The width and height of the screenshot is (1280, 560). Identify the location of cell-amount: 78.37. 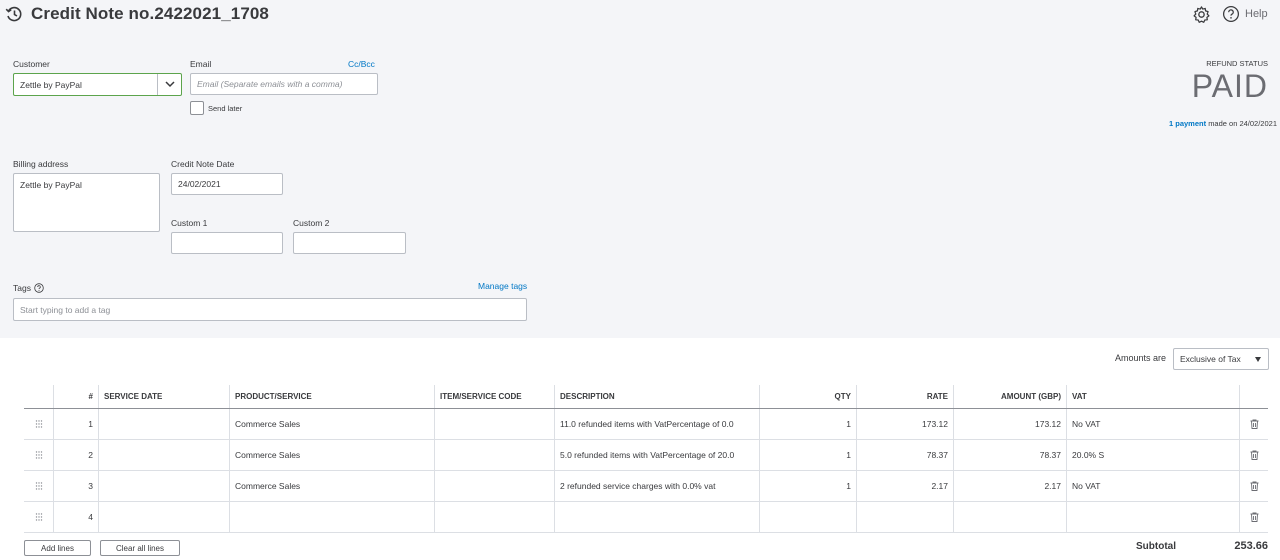
(1010, 455).